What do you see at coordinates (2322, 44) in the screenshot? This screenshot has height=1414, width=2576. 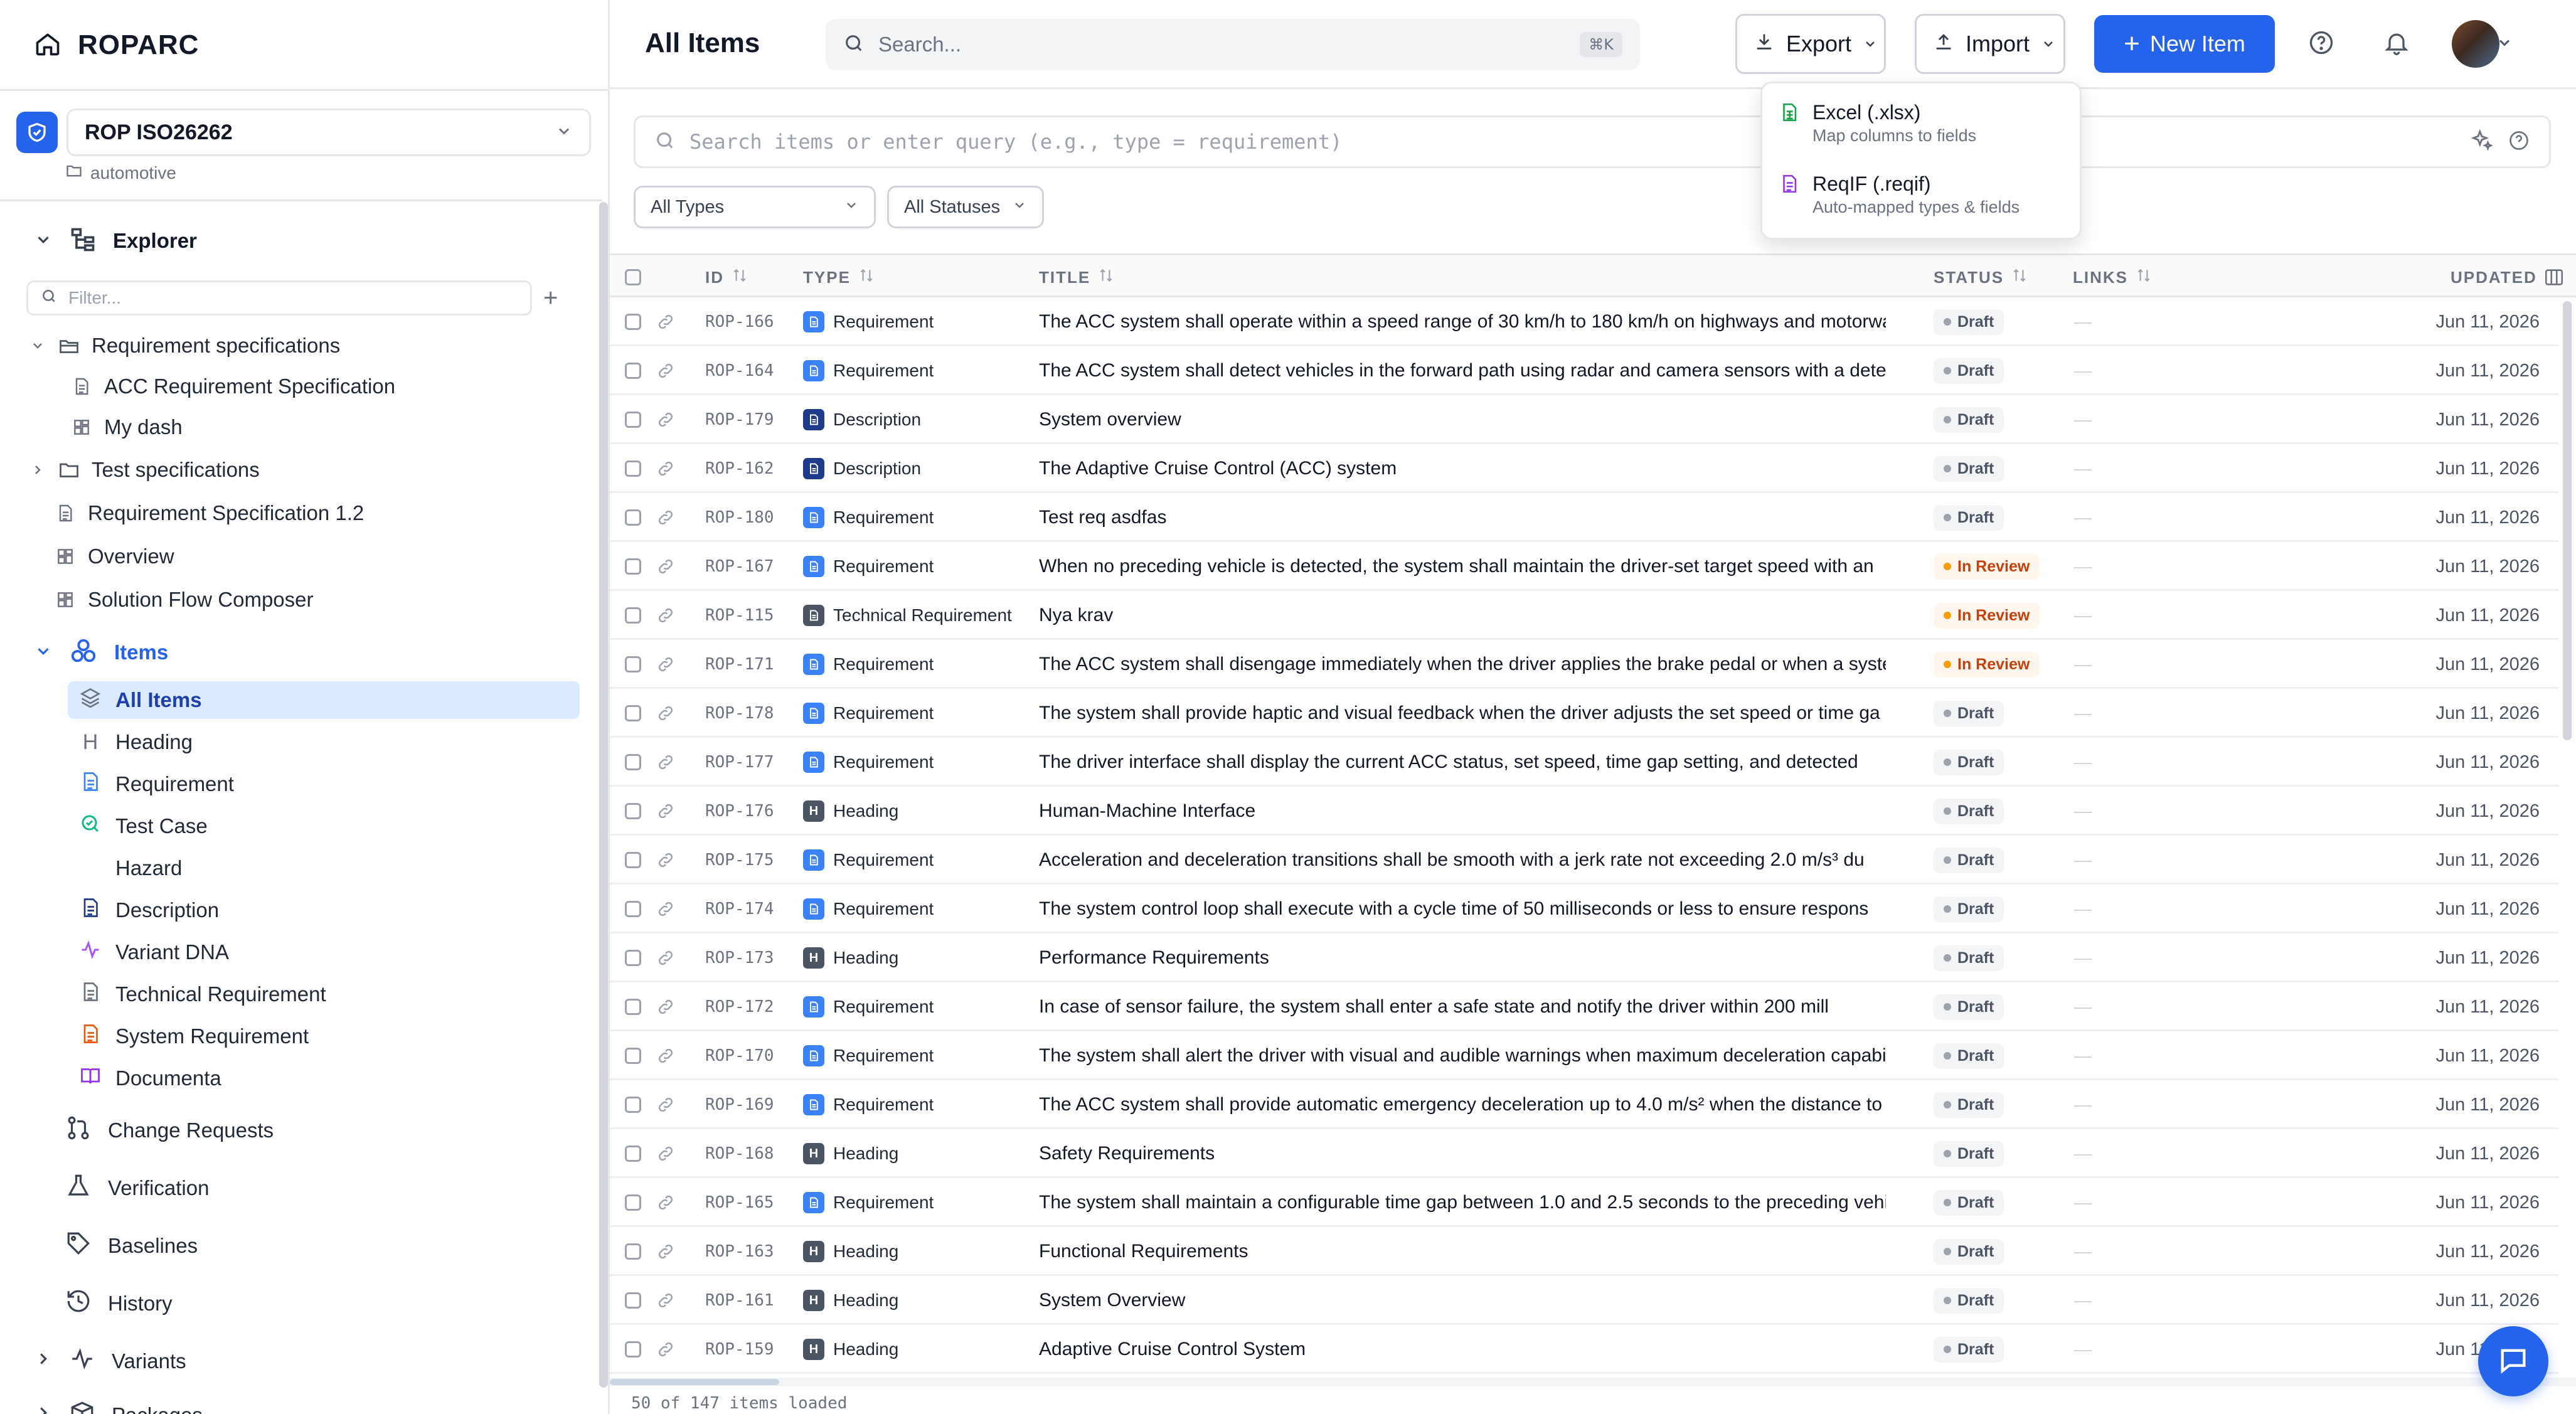 I see `help-button` at bounding box center [2322, 44].